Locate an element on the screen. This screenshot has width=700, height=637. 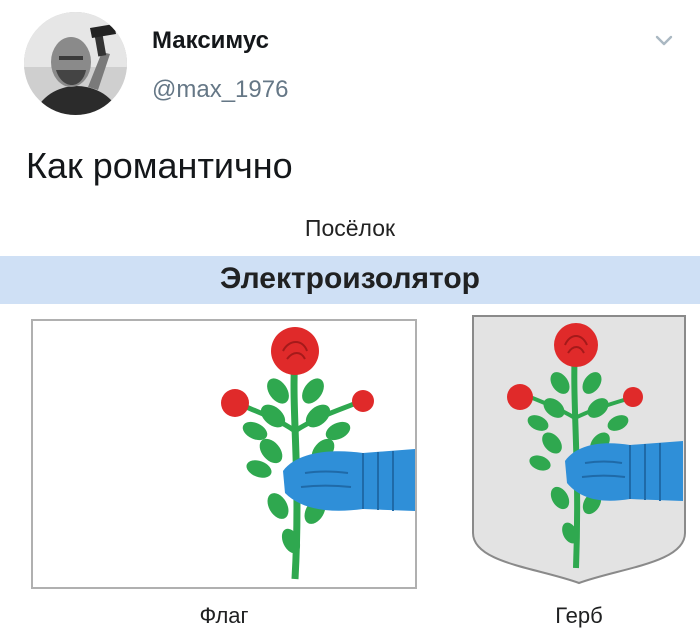
user-handle: @max_1976 is located at coordinates (220, 90).